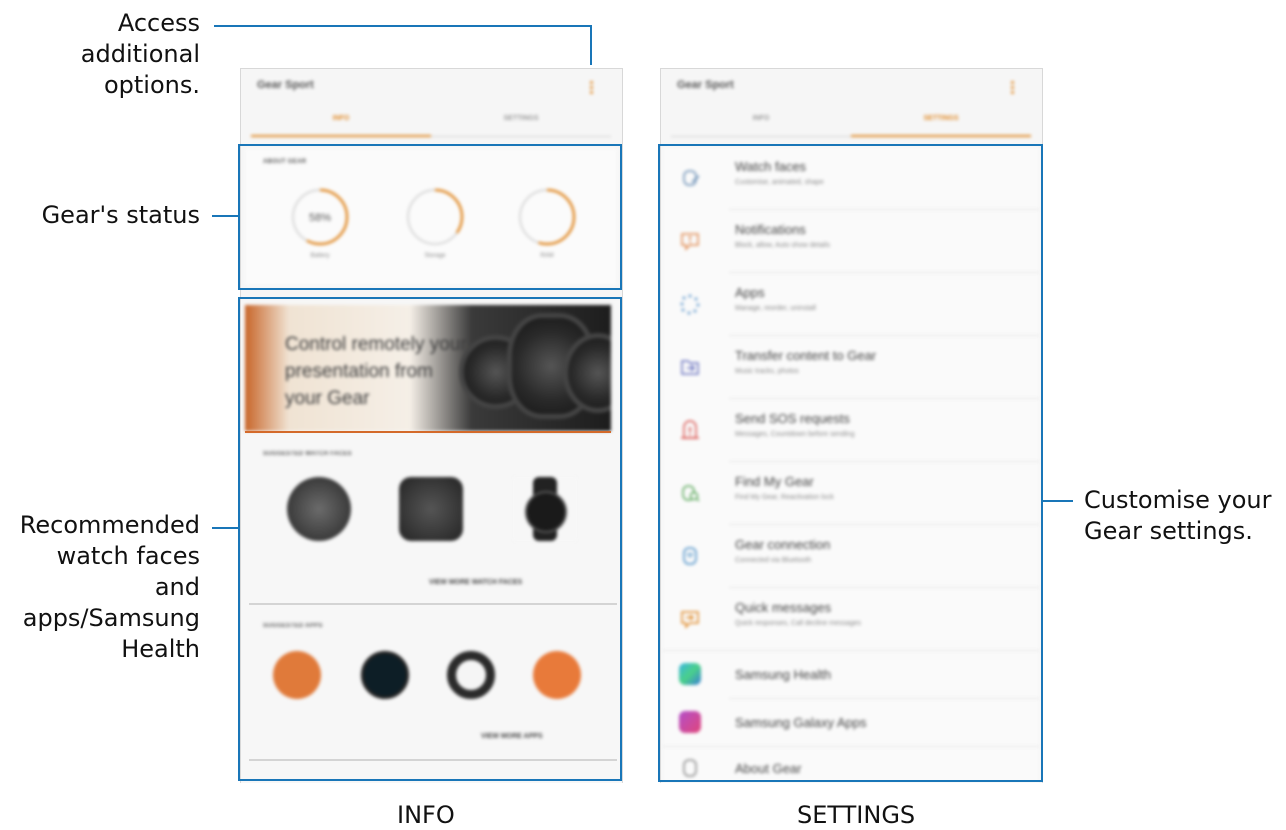 Image resolution: width=1286 pixels, height=830 pixels. Describe the element at coordinates (226, 216) in the screenshot. I see `callout-status-line` at that location.